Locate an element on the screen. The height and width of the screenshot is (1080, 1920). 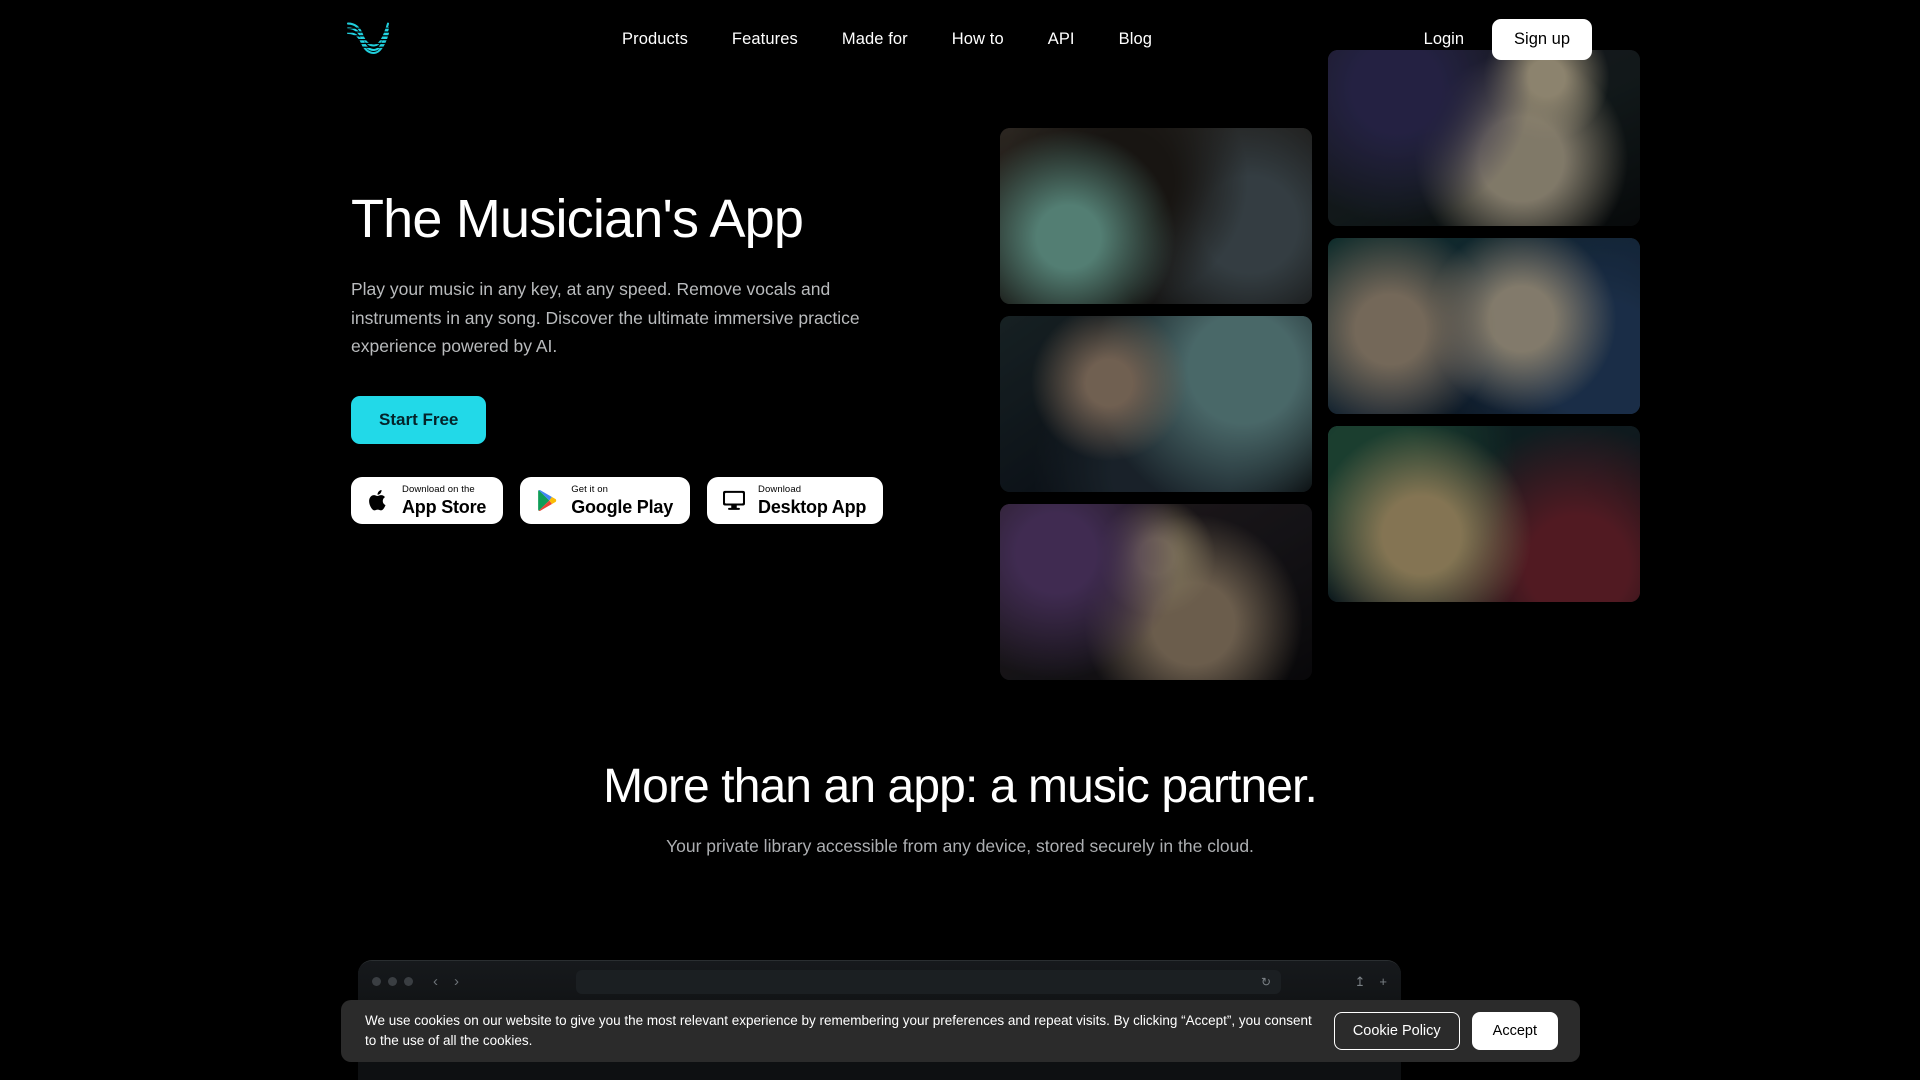
gallery-tile-bassist-mic is located at coordinates (1156, 592).